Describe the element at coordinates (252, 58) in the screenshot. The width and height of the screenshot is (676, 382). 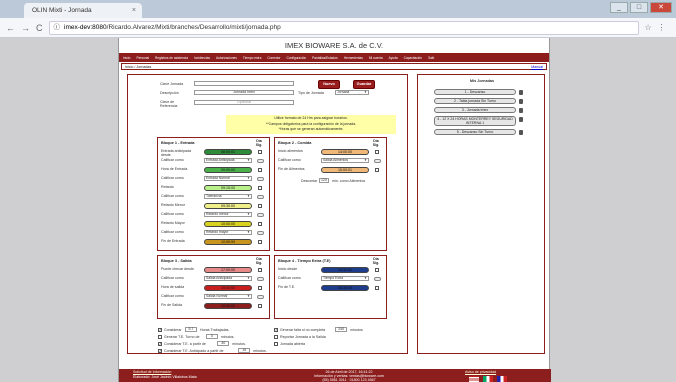
I see `menu-item: Tiempo extra` at that location.